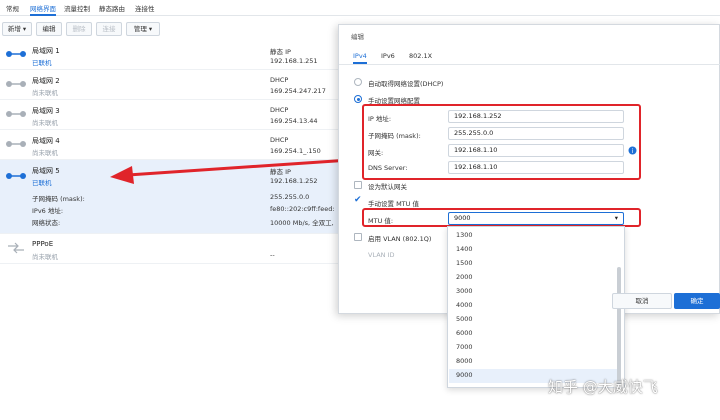  What do you see at coordinates (112, 8) in the screenshot?
I see `tab-static-route: 静态路由` at bounding box center [112, 8].